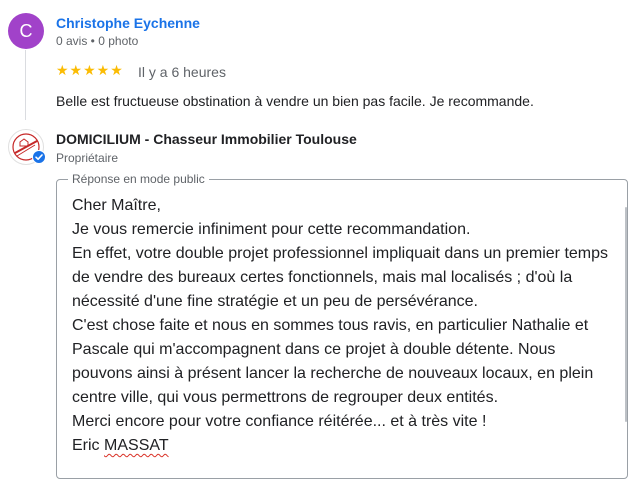 The height and width of the screenshot is (479, 637). Describe the element at coordinates (182, 72) in the screenshot. I see `review-date: Il y a 6 heures` at that location.